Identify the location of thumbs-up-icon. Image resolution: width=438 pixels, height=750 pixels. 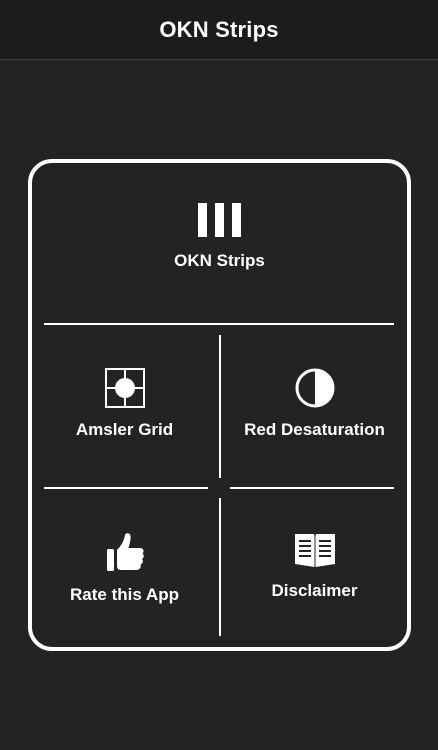
(125, 552).